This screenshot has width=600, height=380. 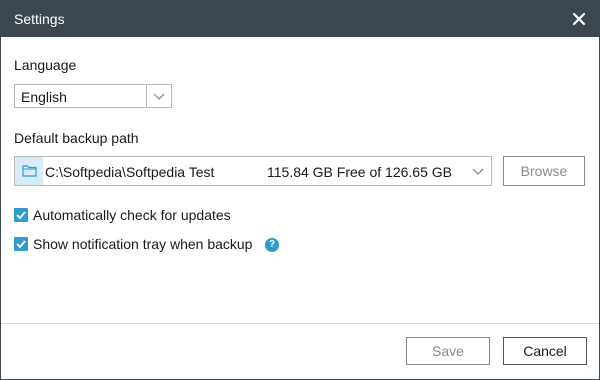 I want to click on cancel-button: Cancel, so click(x=545, y=351).